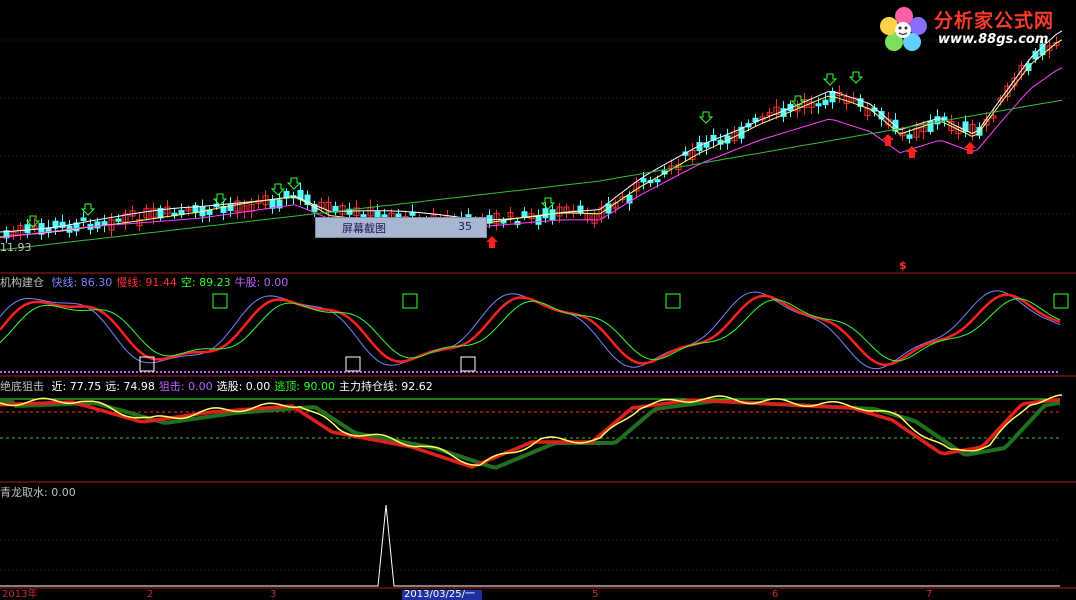  I want to click on x-tick: 7, so click(929, 594).